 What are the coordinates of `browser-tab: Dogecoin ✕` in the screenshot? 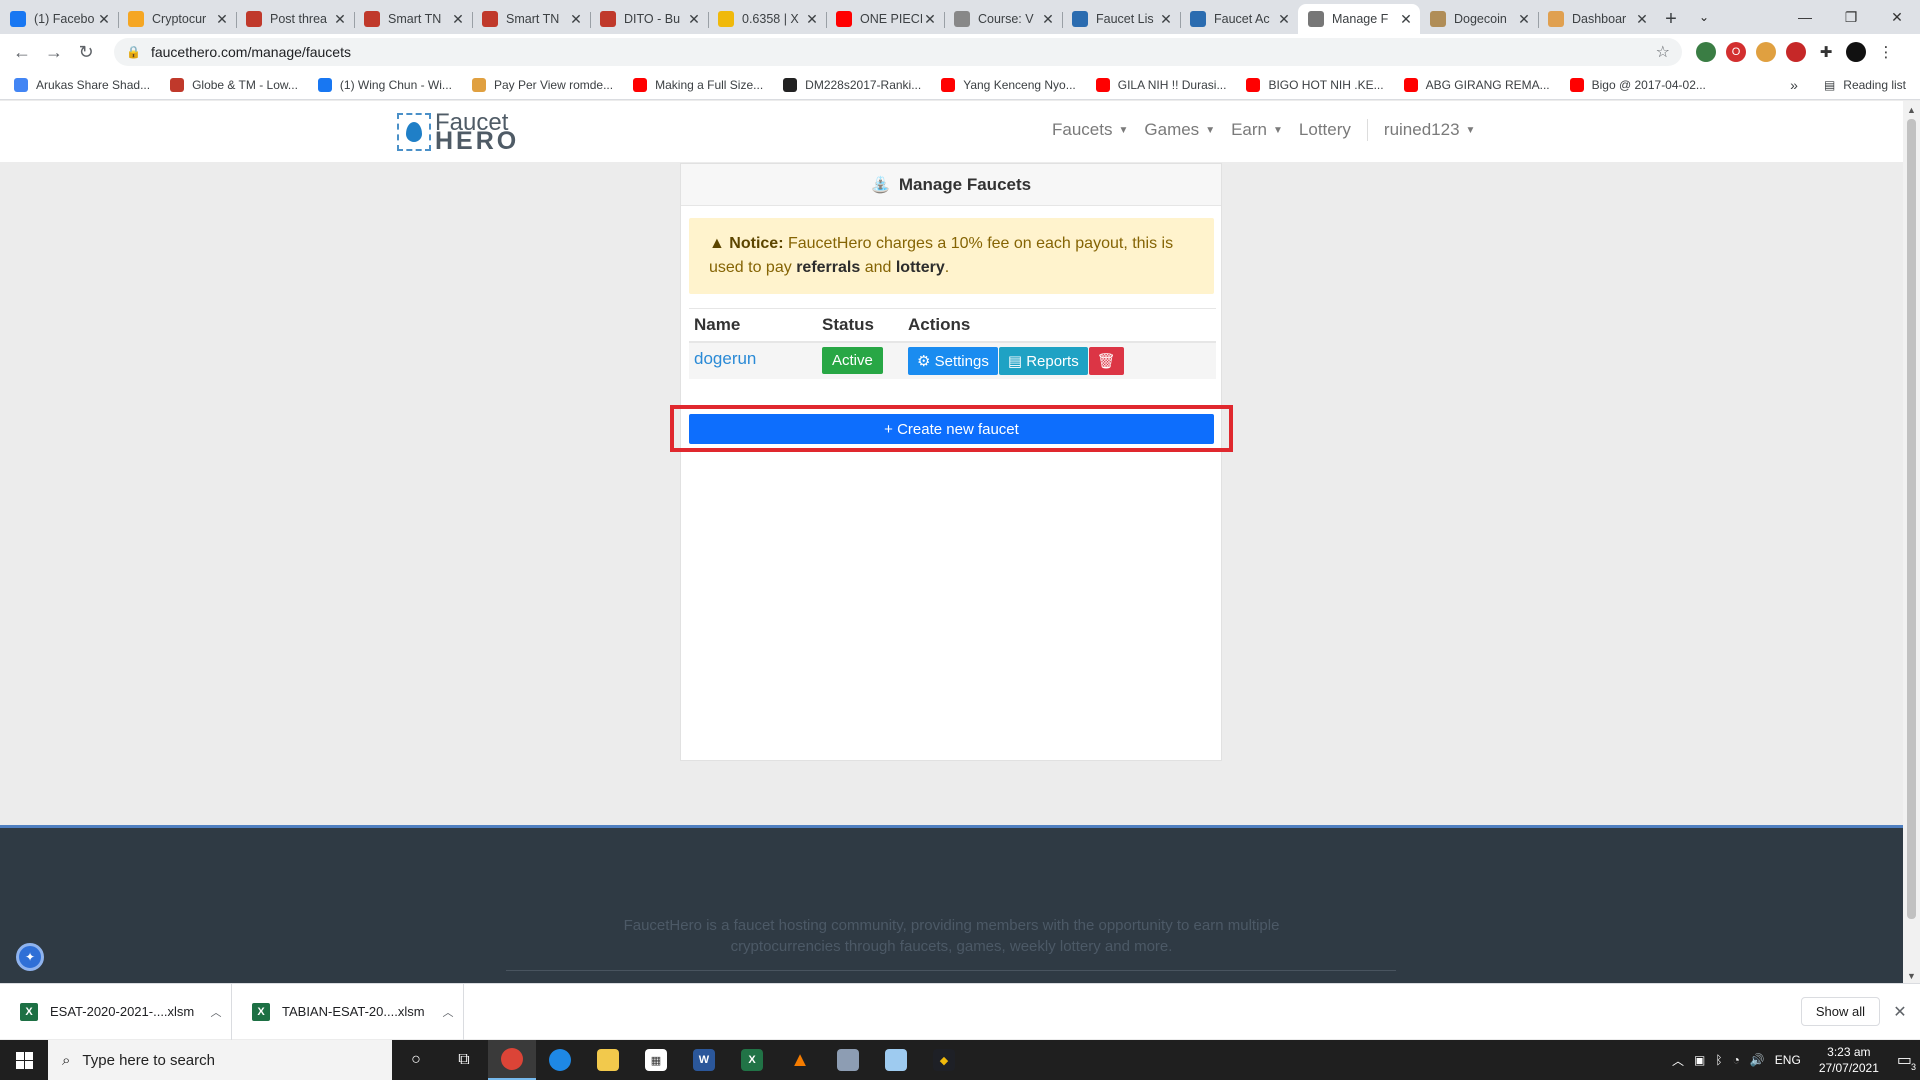 It's located at (1479, 19).